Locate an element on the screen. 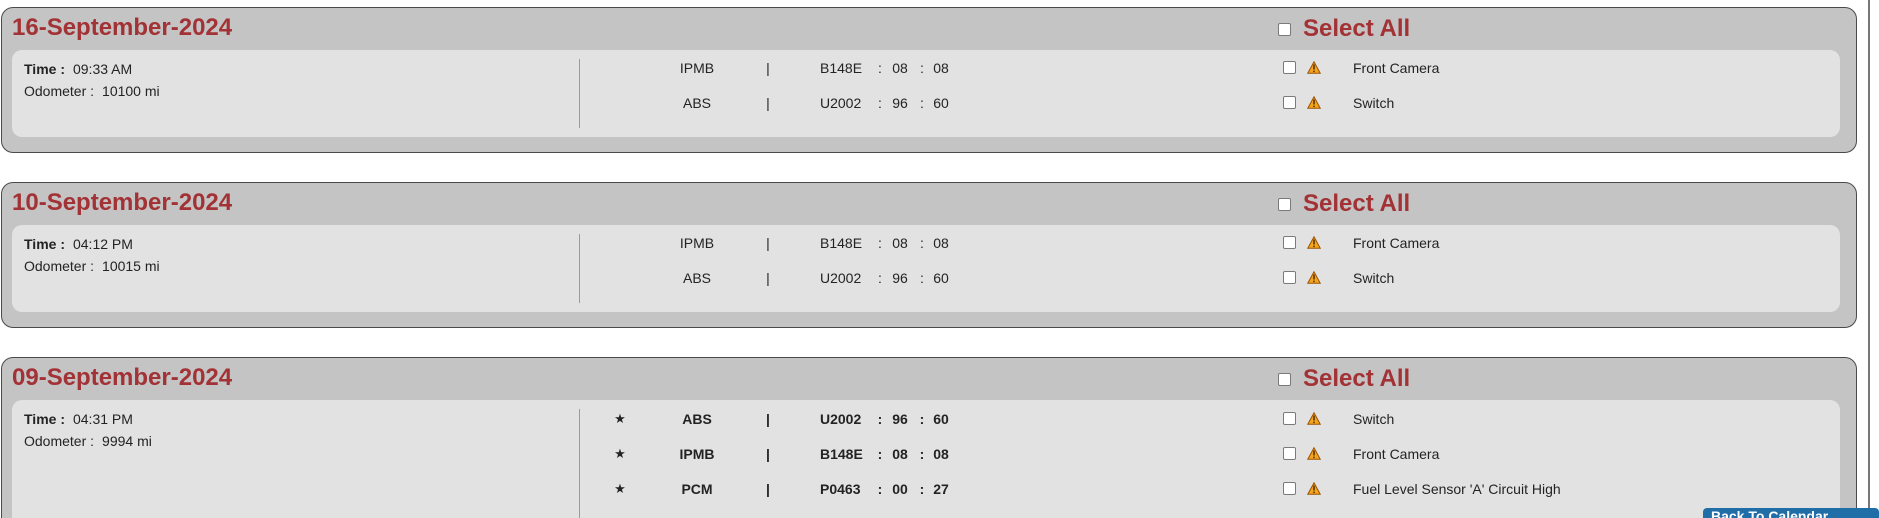 Image resolution: width=1879 pixels, height=518 pixels. page-scrollbar-track is located at coordinates (1869, 259).